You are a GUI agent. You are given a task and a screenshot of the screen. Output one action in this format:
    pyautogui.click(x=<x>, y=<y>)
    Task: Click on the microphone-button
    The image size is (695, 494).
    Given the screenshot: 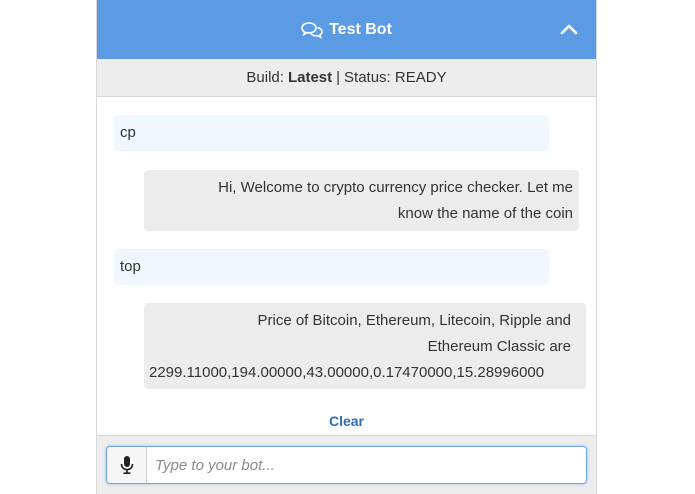 What is the action you would take?
    pyautogui.click(x=127, y=465)
    